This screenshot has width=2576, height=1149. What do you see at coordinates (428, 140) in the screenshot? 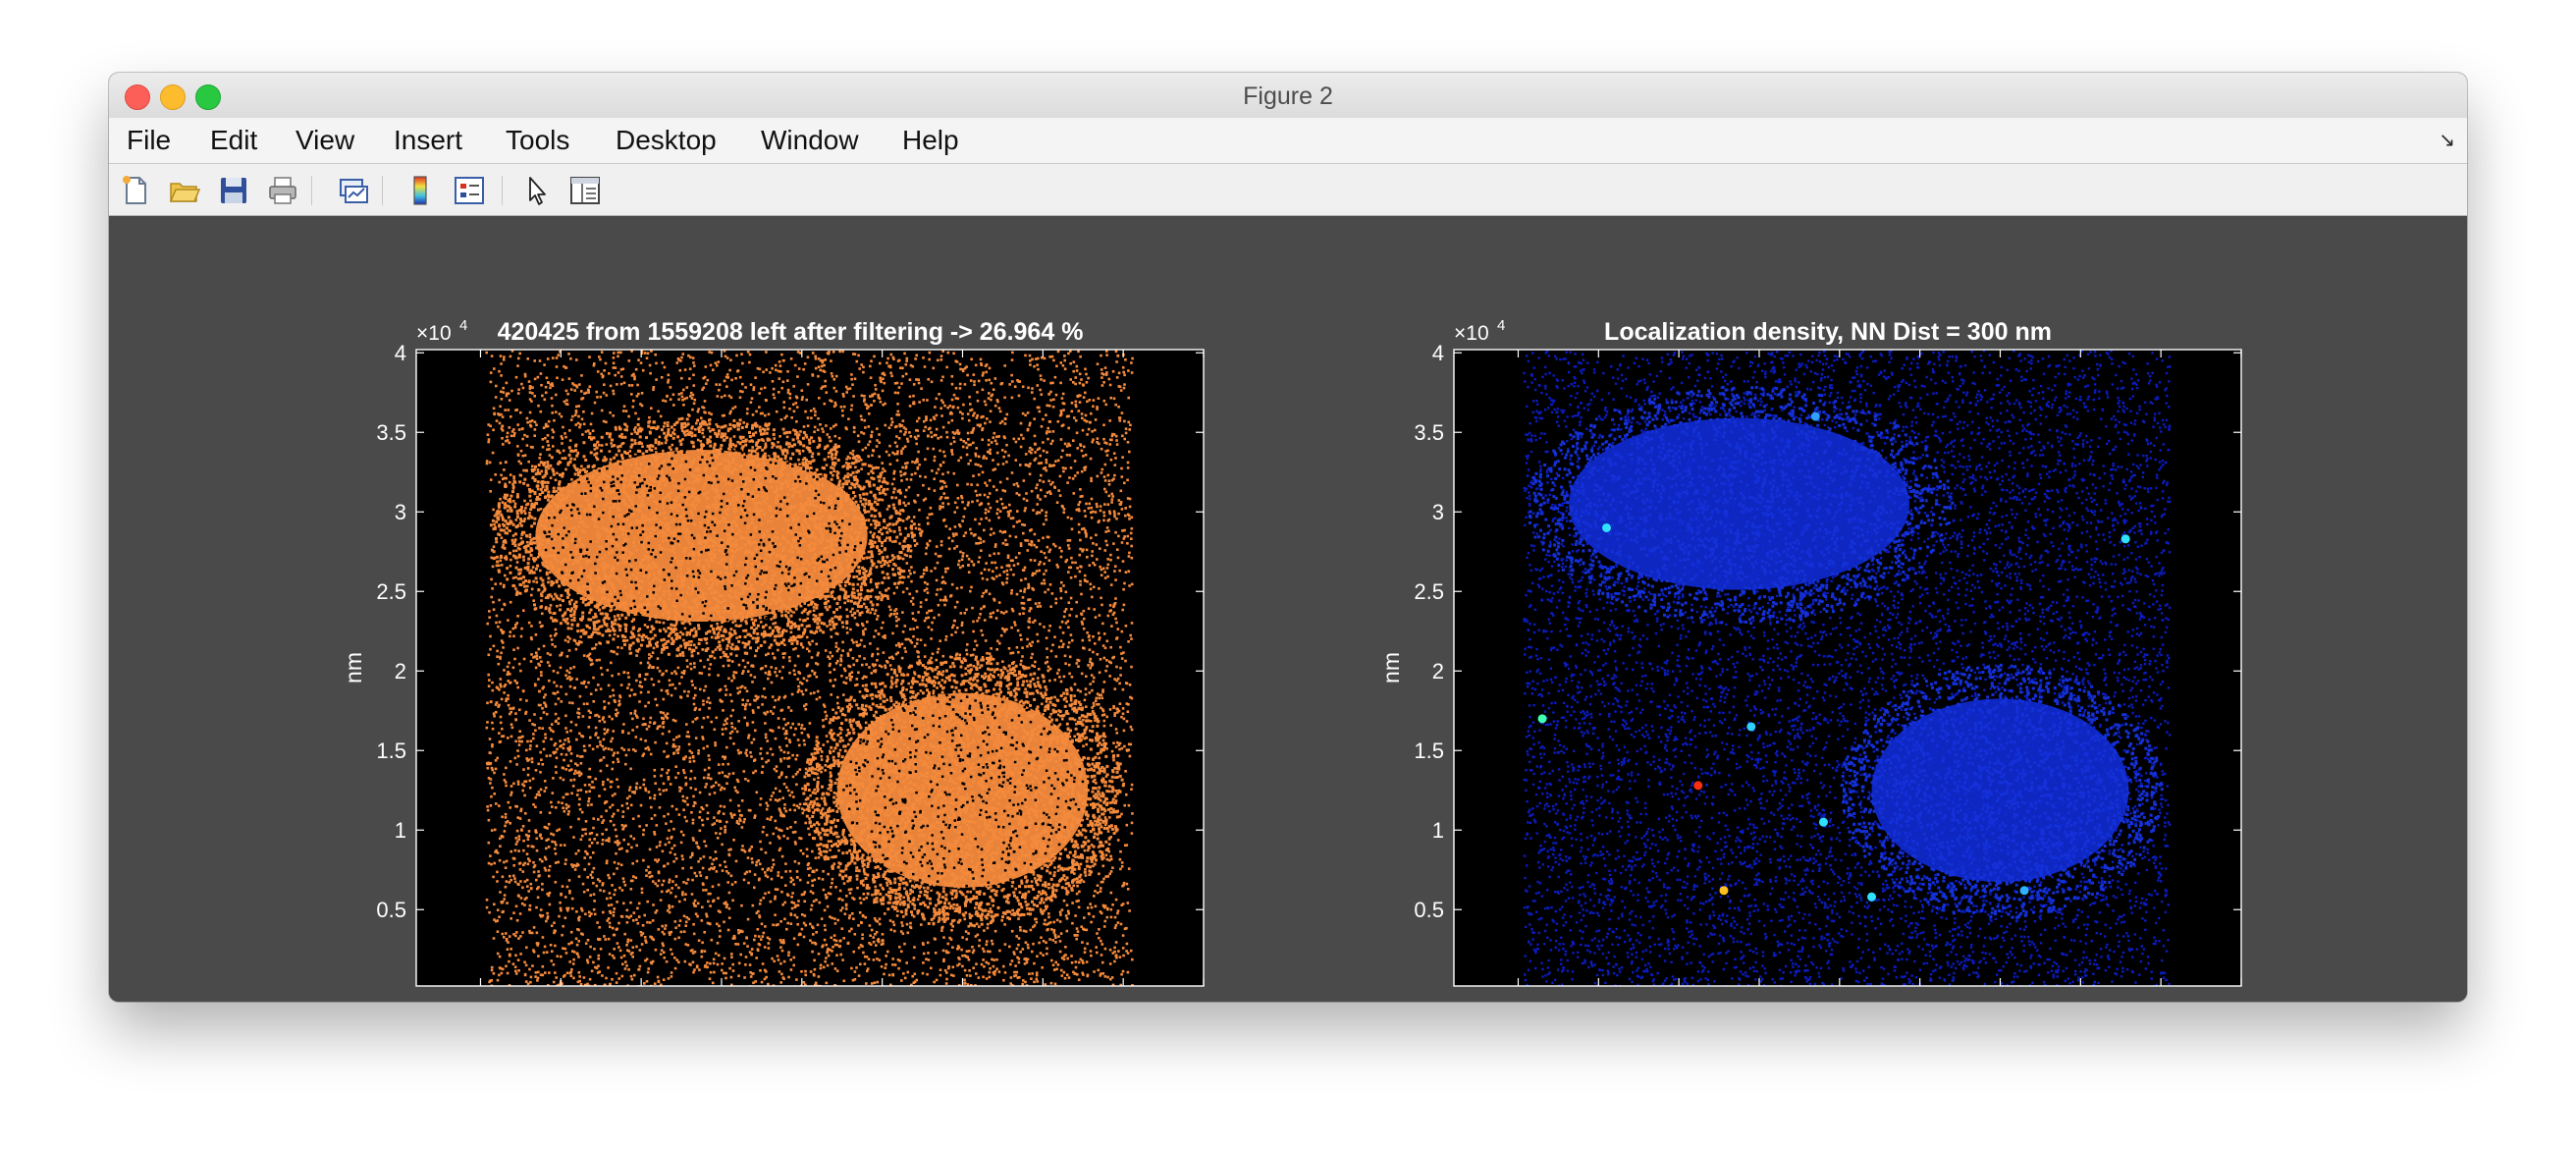
I see `menu-insert: Insert` at bounding box center [428, 140].